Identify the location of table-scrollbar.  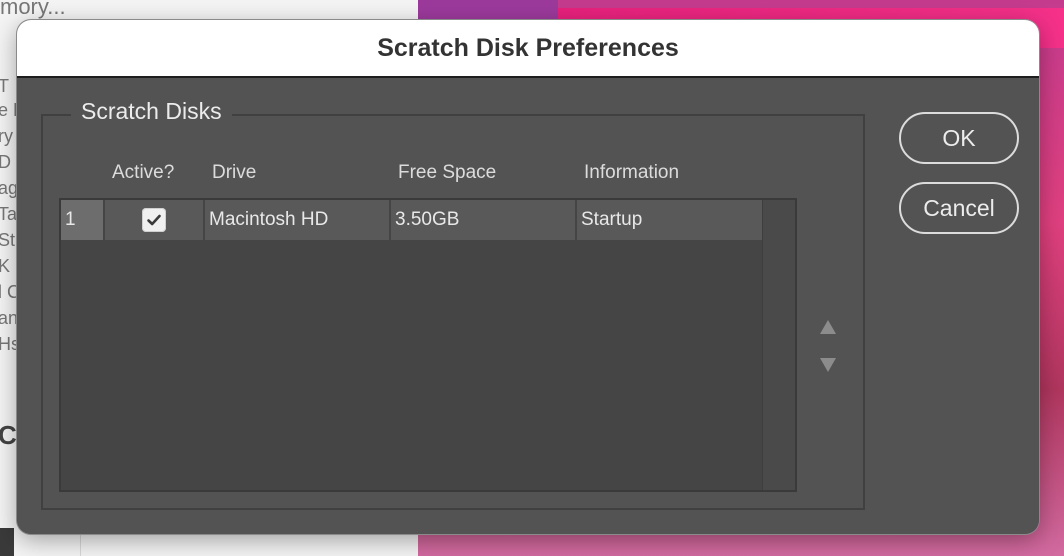
(778, 345).